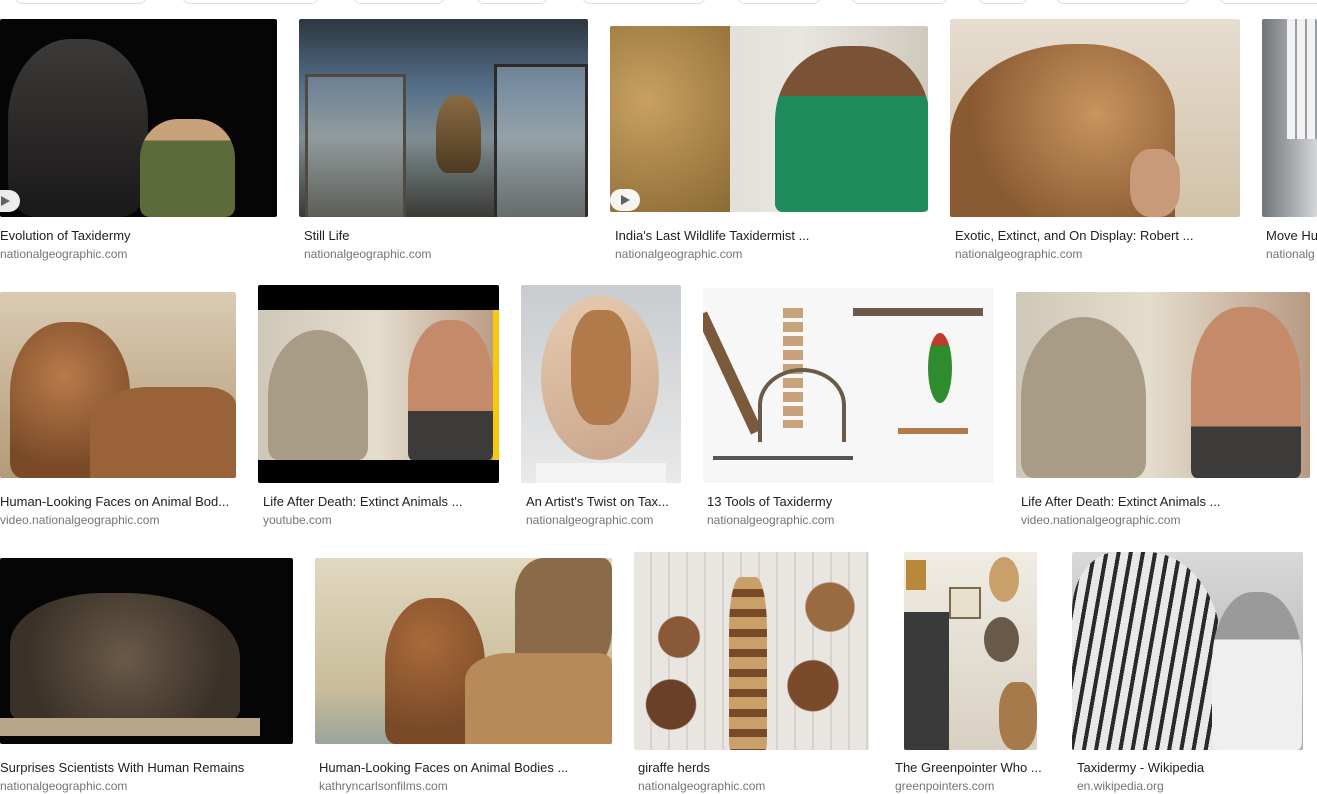 The height and width of the screenshot is (794, 1317). What do you see at coordinates (444, 236) in the screenshot?
I see `result-title: Still Life` at bounding box center [444, 236].